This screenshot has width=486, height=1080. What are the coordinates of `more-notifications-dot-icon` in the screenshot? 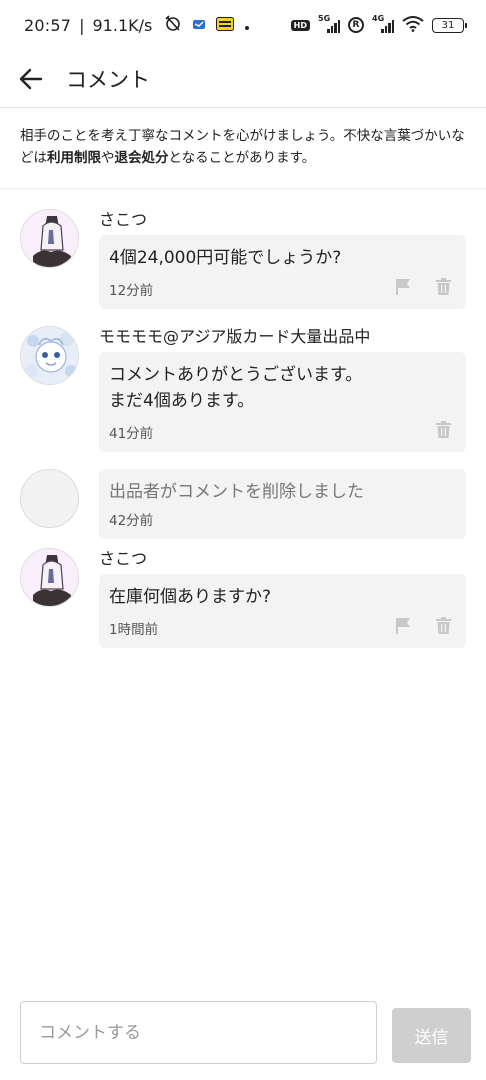 It's located at (247, 25).